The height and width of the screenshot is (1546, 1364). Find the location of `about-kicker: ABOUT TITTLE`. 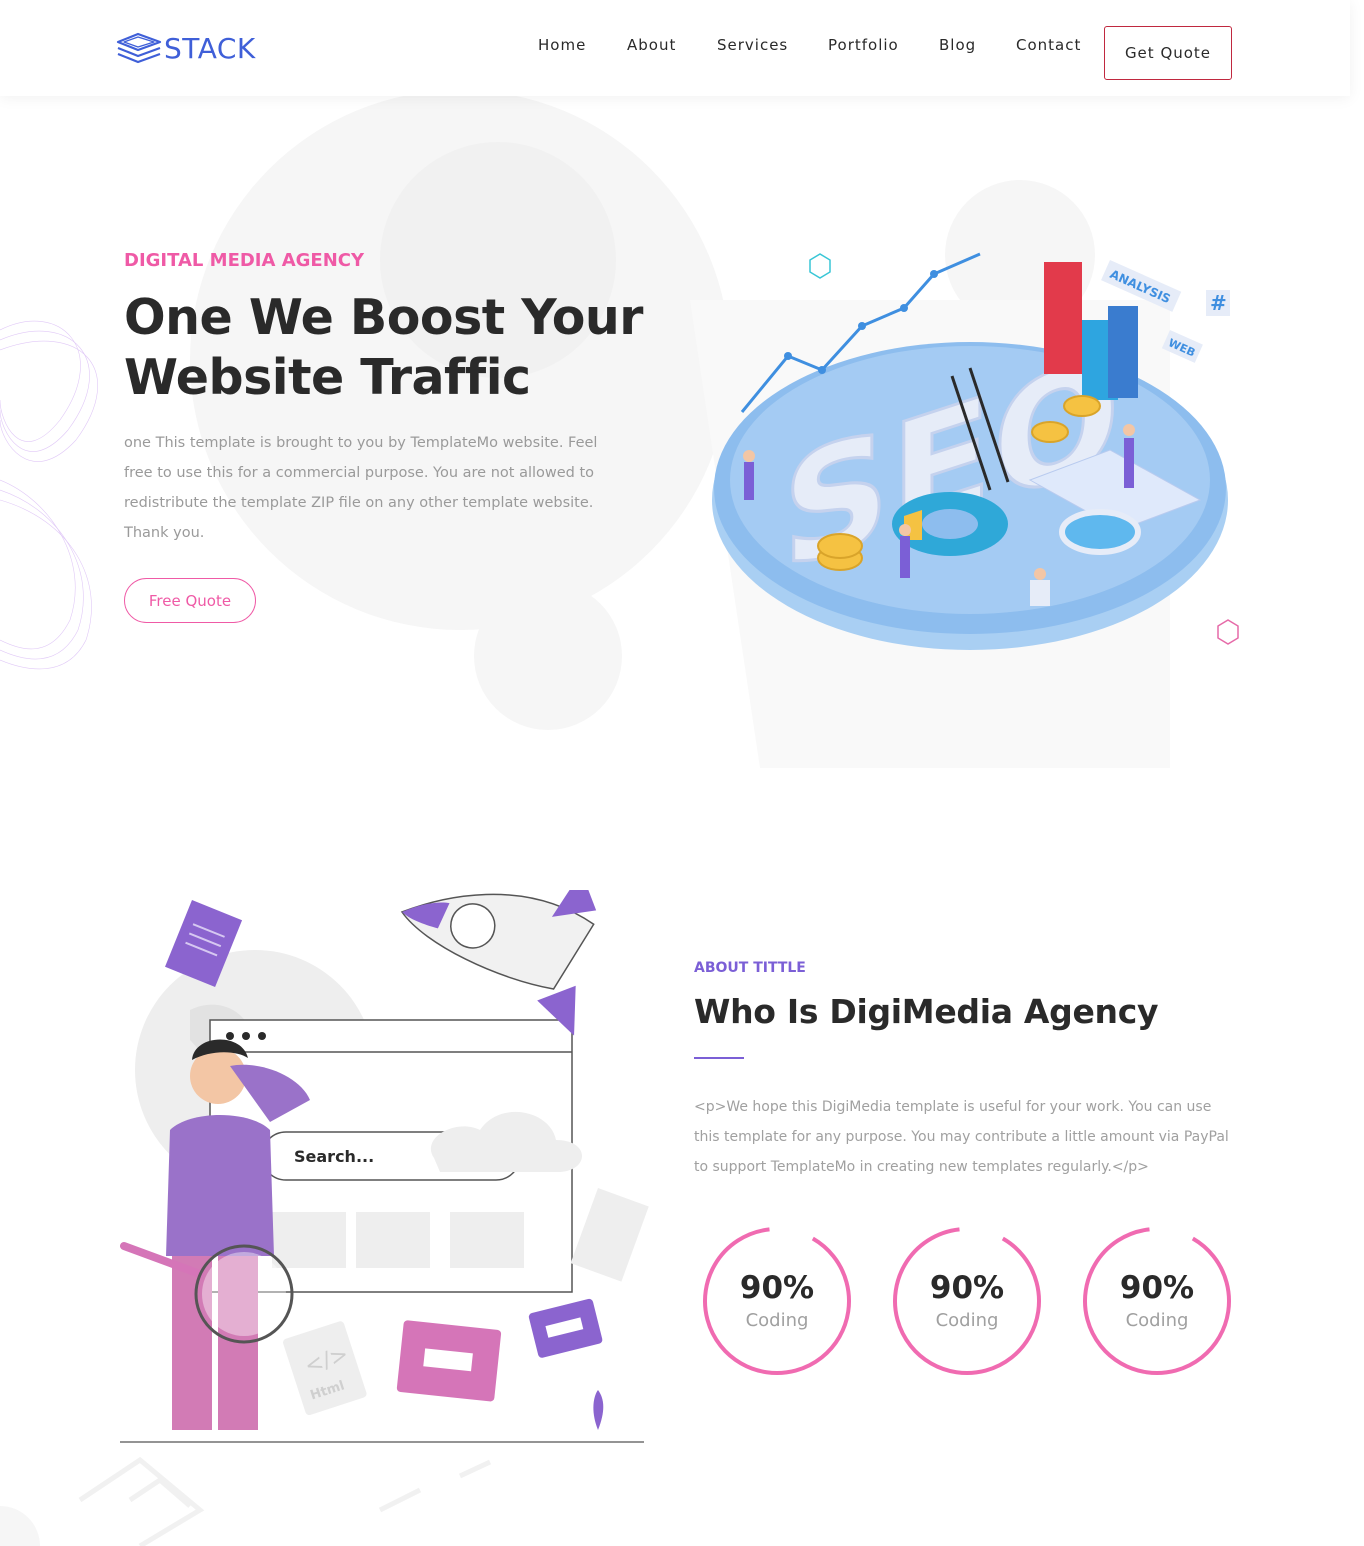

about-kicker: ABOUT TITTLE is located at coordinates (750, 968).